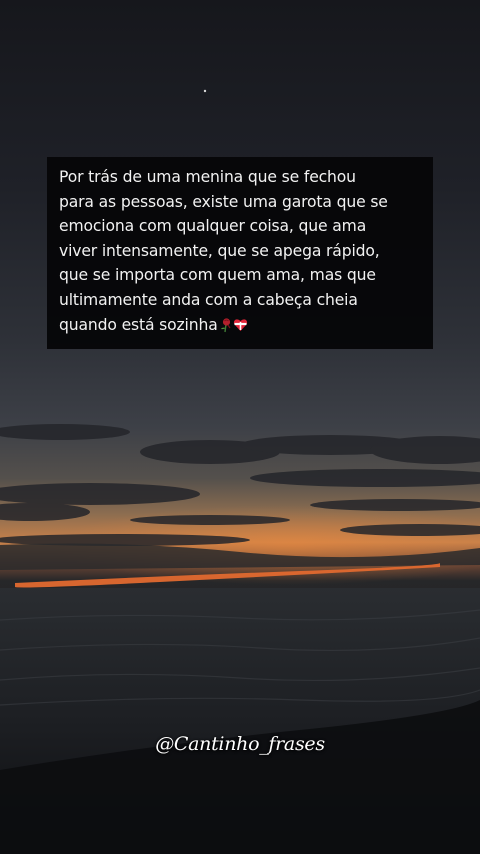 The image size is (480, 854). Describe the element at coordinates (138, 324) in the screenshot. I see `quote-line-text: quando está sozinha` at that location.